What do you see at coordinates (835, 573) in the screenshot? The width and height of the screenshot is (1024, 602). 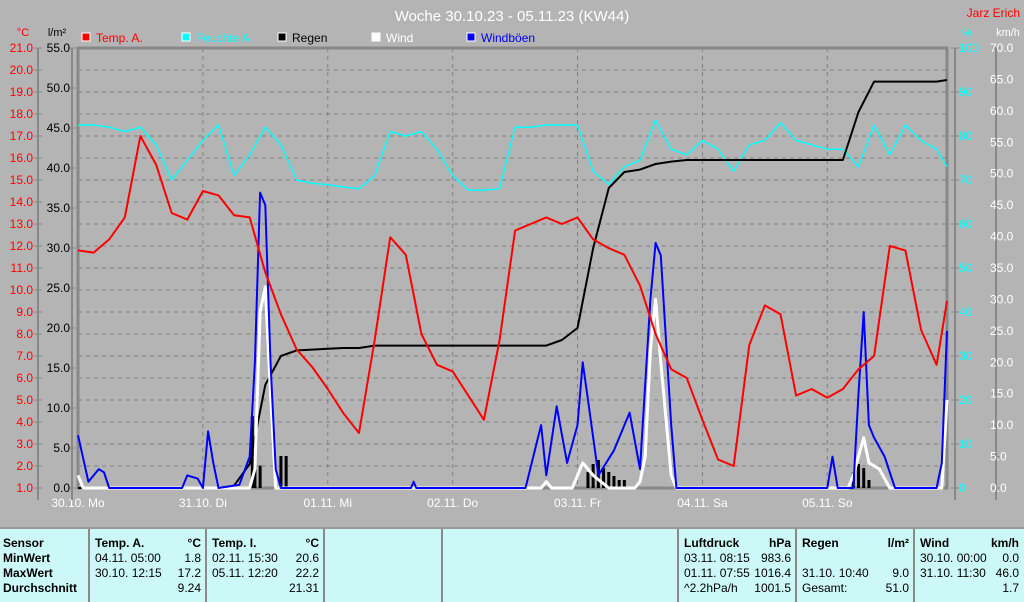 I see `stat-time: 31.10. 10:40` at bounding box center [835, 573].